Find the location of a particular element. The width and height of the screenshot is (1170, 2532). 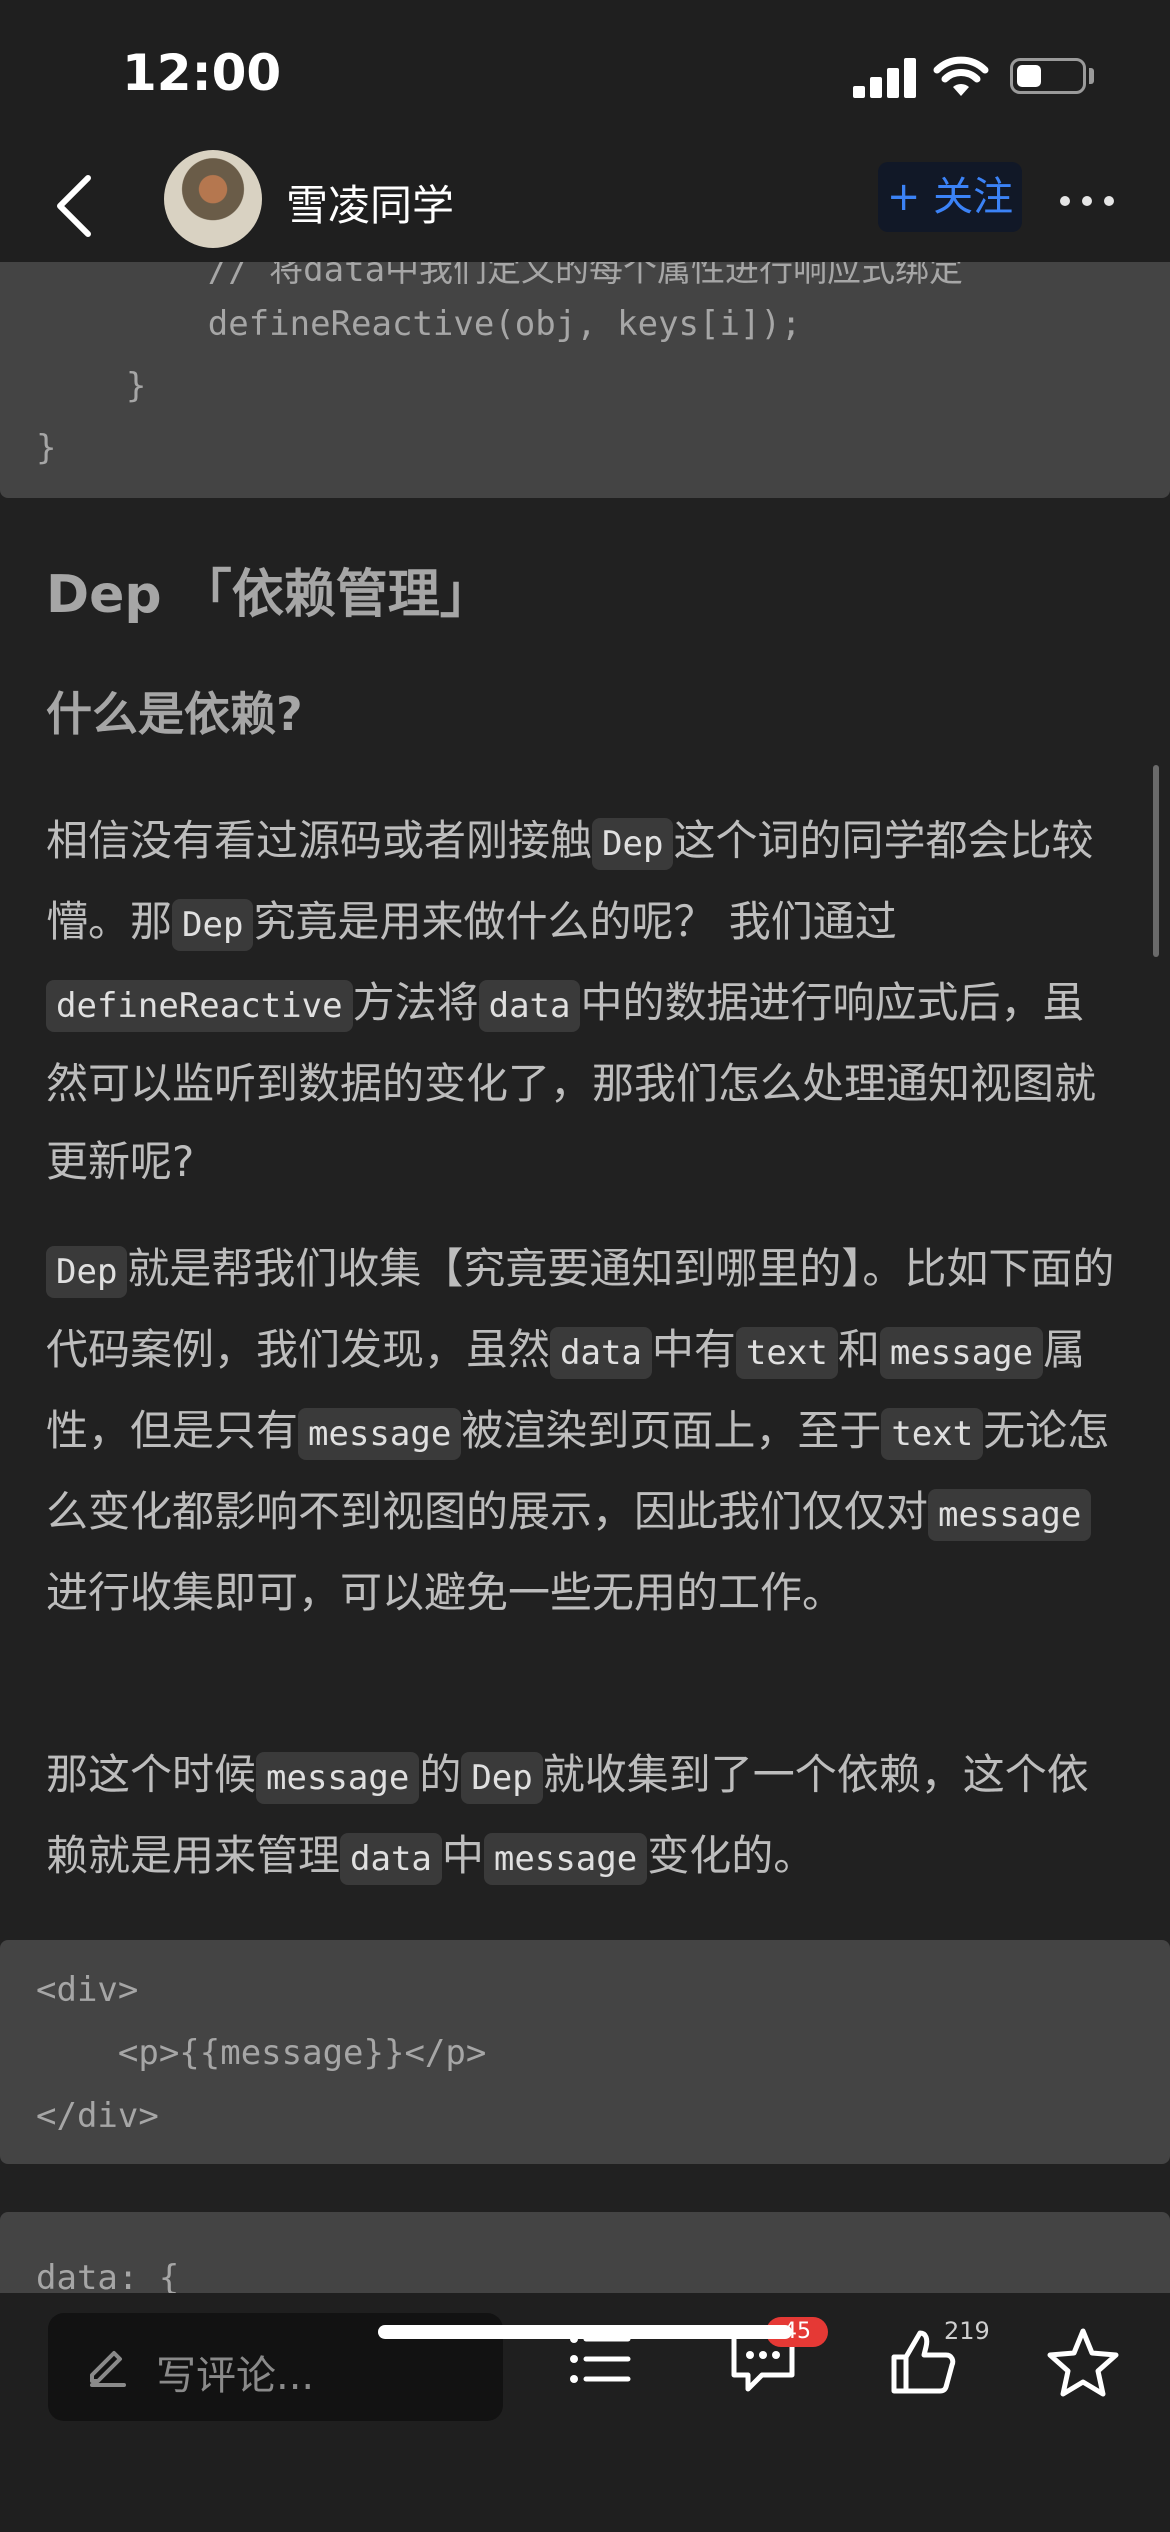

paragraph-text: 中 is located at coordinates (462, 1855).